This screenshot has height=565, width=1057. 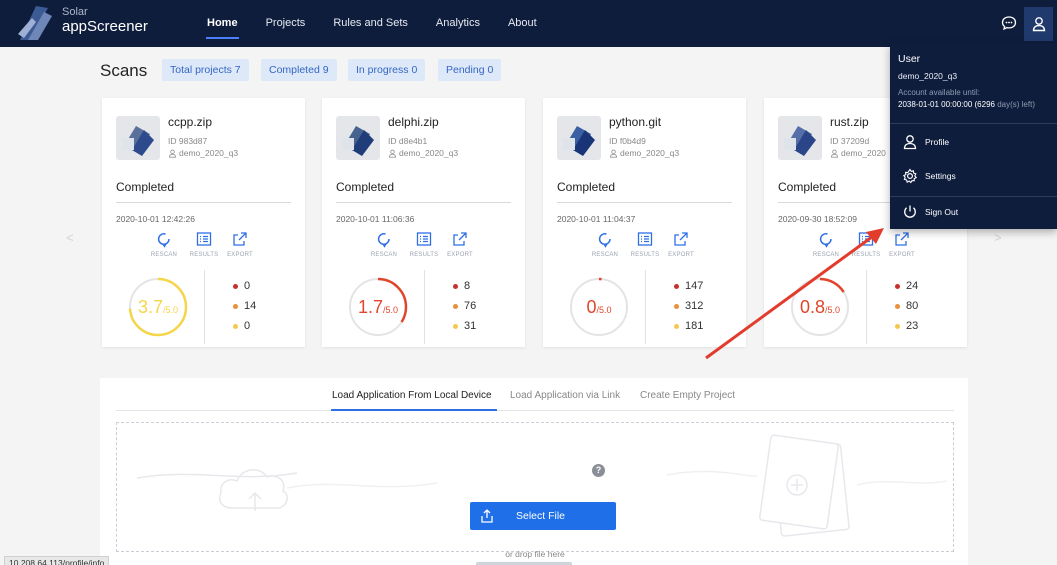 What do you see at coordinates (412, 395) in the screenshot?
I see `tab-local-device: Load Application From Local Device` at bounding box center [412, 395].